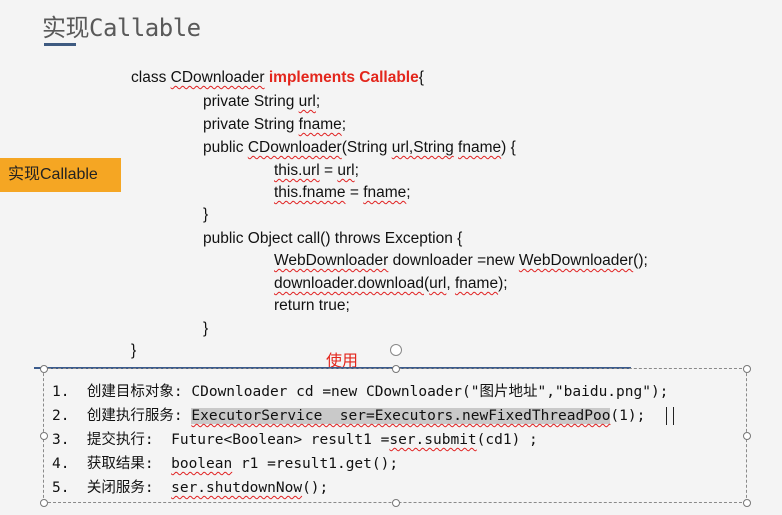  Describe the element at coordinates (44, 503) in the screenshot. I see `resize-handle-bottom-left` at that location.